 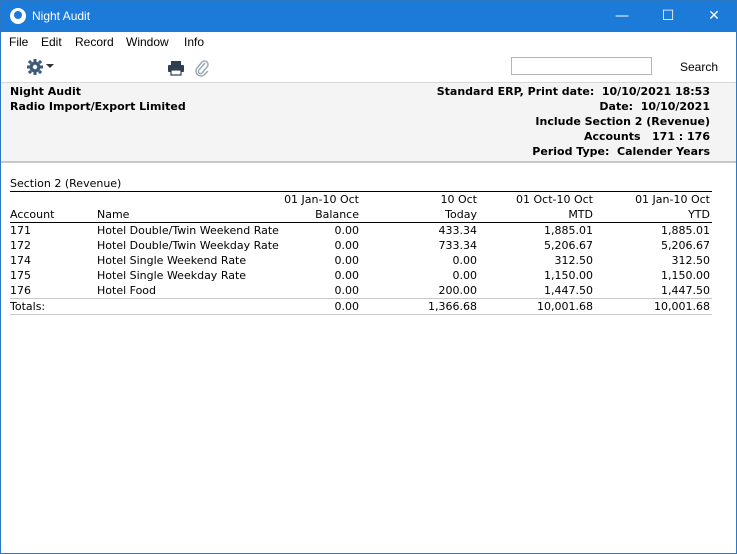 I want to click on section-title: Section 2 (Revenue), so click(x=66, y=183).